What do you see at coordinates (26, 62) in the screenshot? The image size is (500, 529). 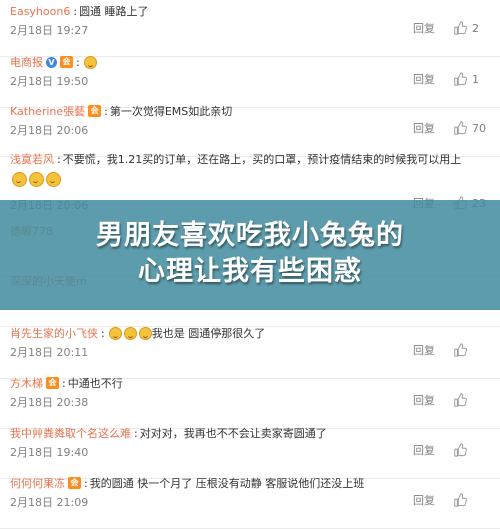 I see `comment-username: 电商报` at bounding box center [26, 62].